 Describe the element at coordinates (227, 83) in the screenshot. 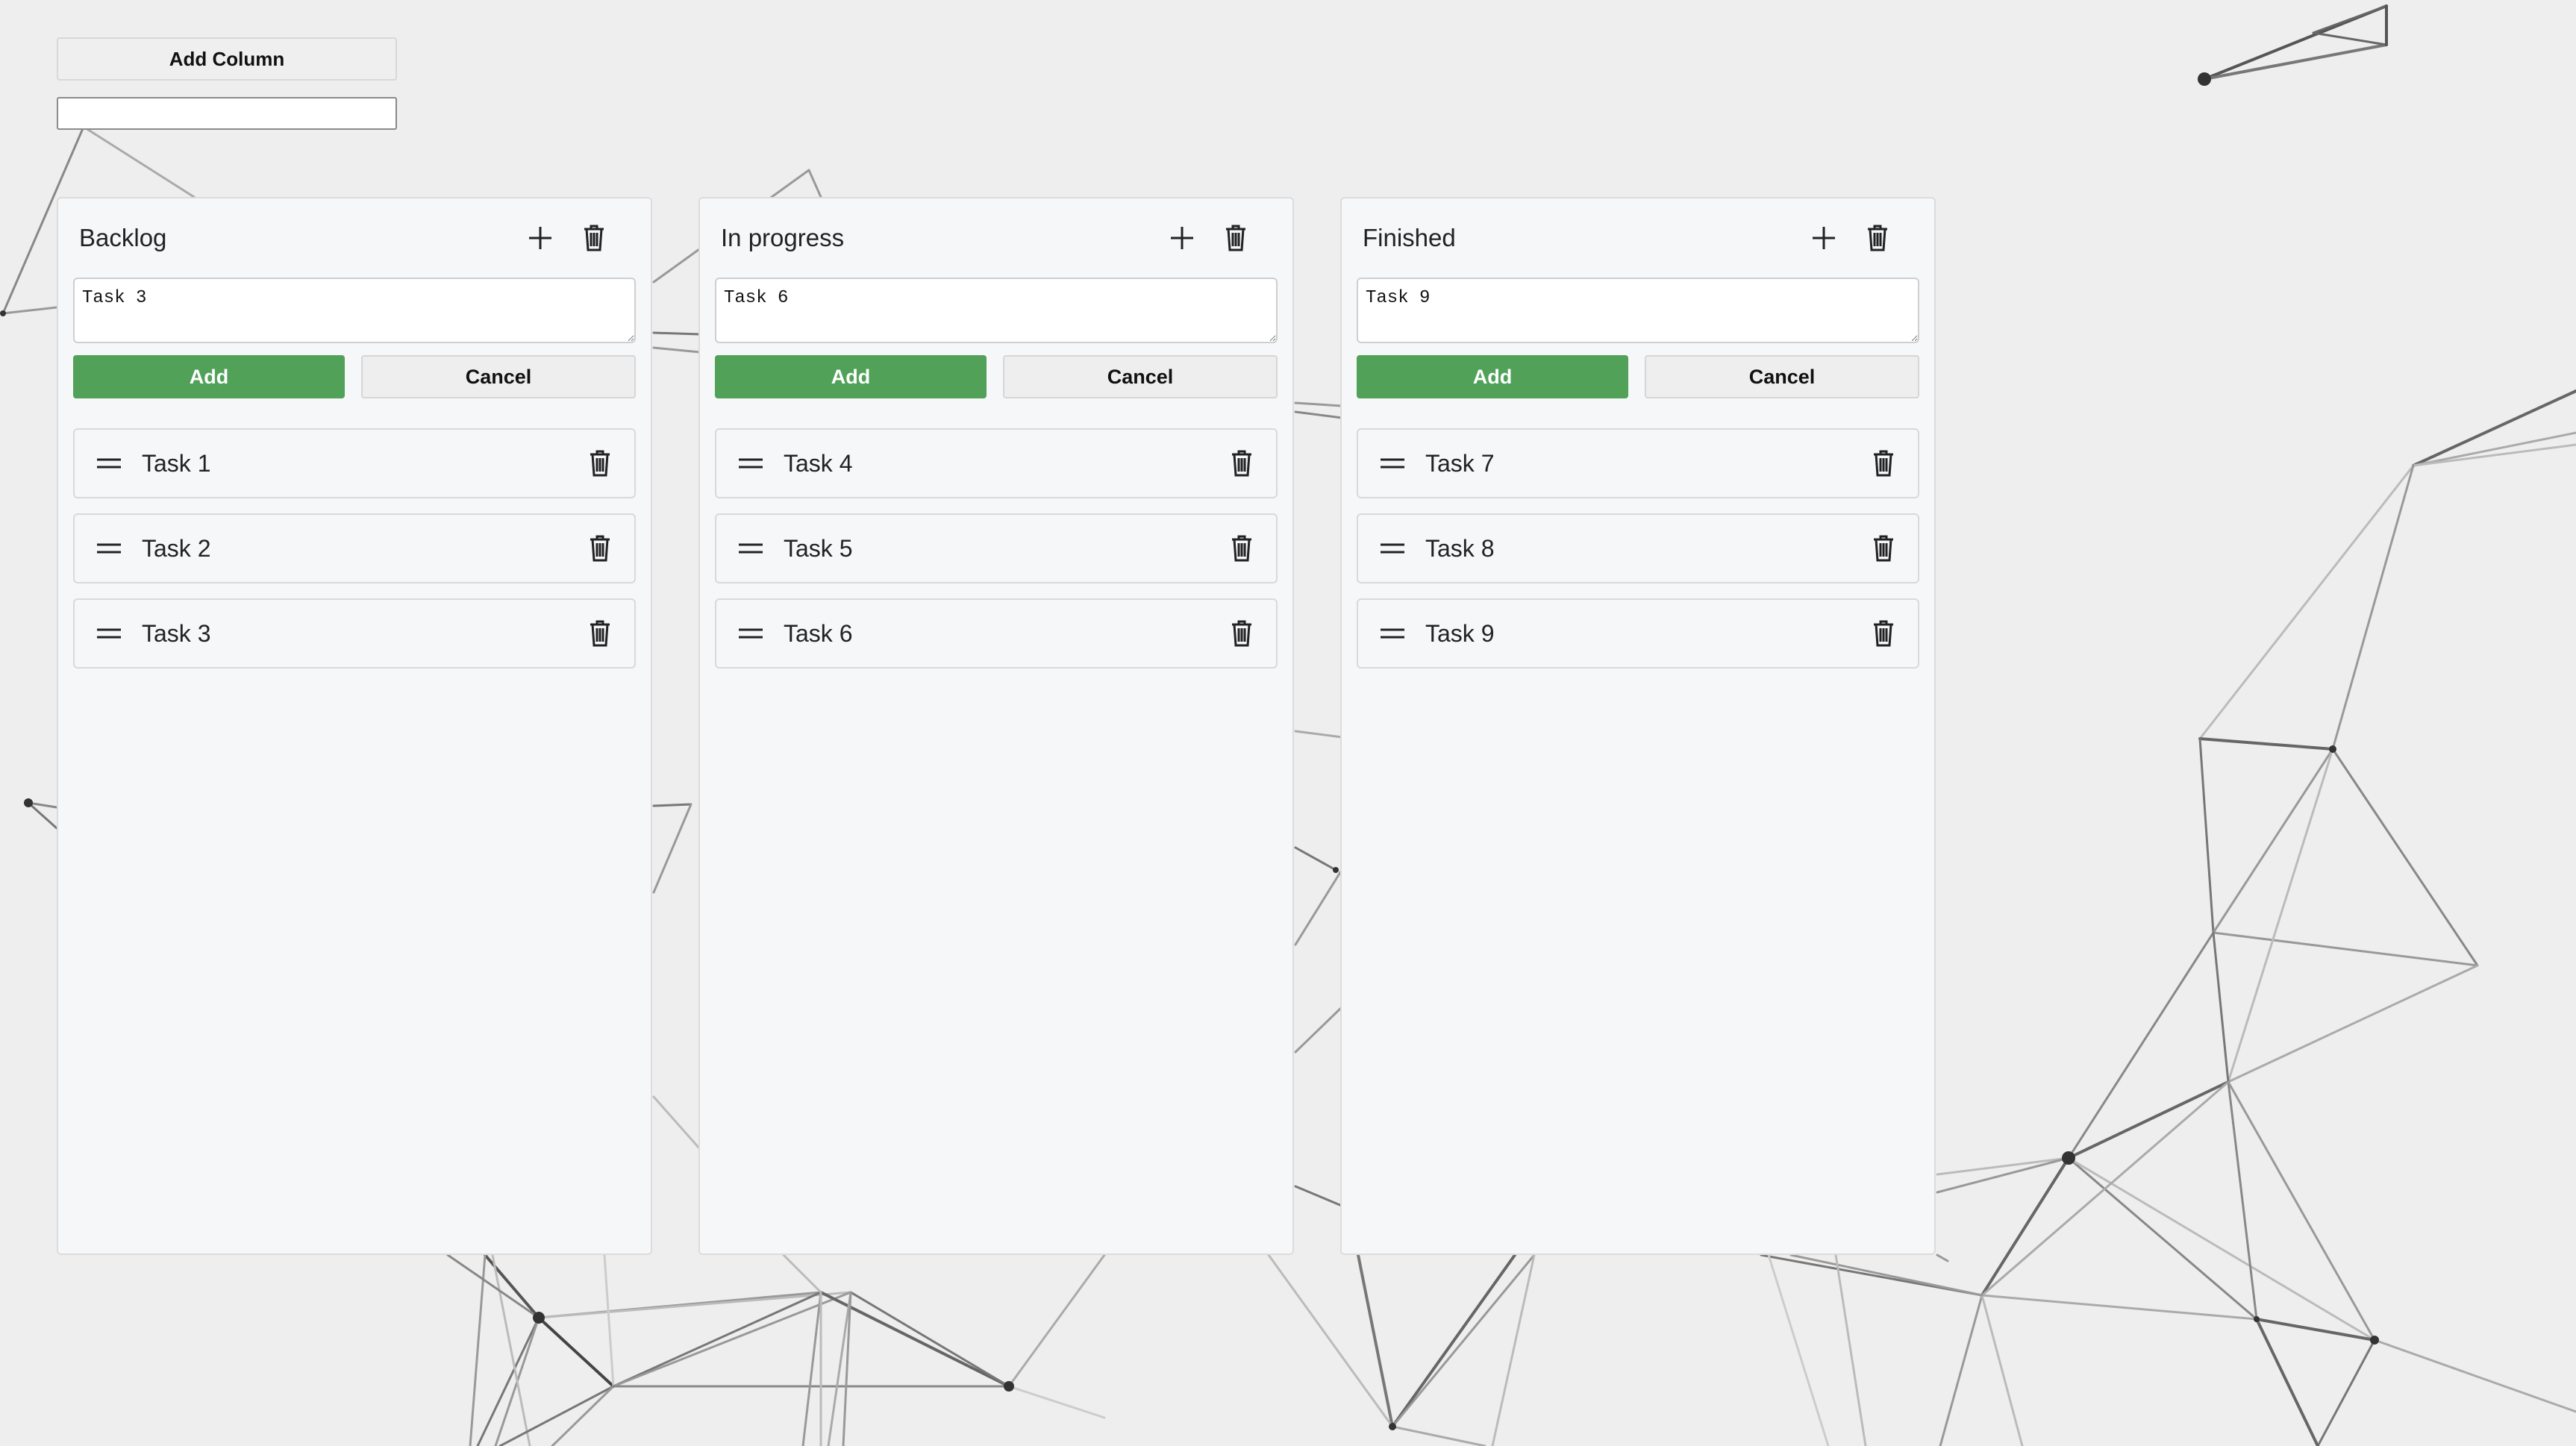

I see `toolbar: Add Column` at that location.